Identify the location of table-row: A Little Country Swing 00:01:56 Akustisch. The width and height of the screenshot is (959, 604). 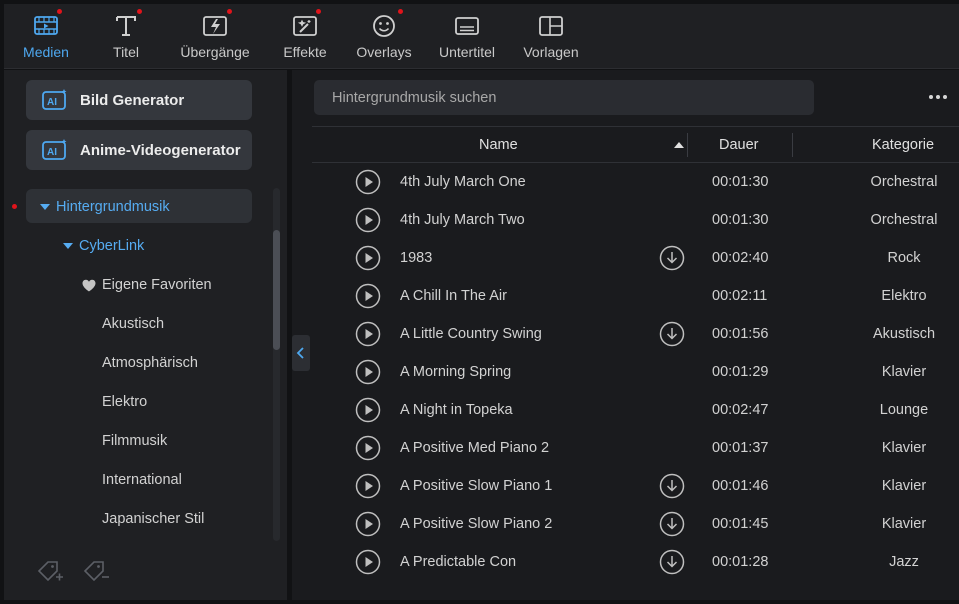
(625, 334).